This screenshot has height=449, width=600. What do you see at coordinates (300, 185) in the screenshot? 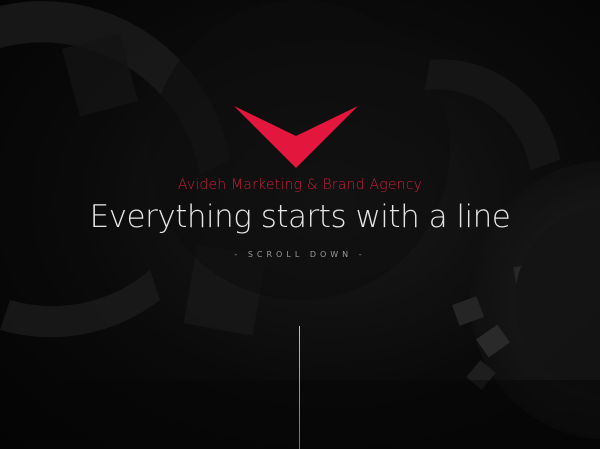
I see `agency-name: Avideh Marketing & Brand Agency` at bounding box center [300, 185].